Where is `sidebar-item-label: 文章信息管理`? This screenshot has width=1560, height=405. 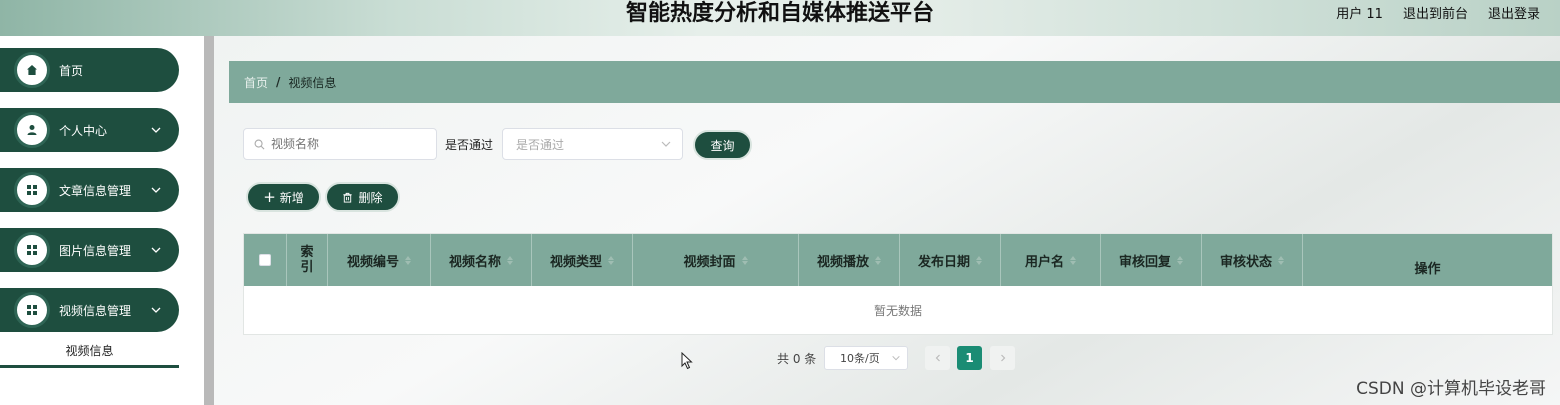
sidebar-item-label: 文章信息管理 is located at coordinates (95, 190).